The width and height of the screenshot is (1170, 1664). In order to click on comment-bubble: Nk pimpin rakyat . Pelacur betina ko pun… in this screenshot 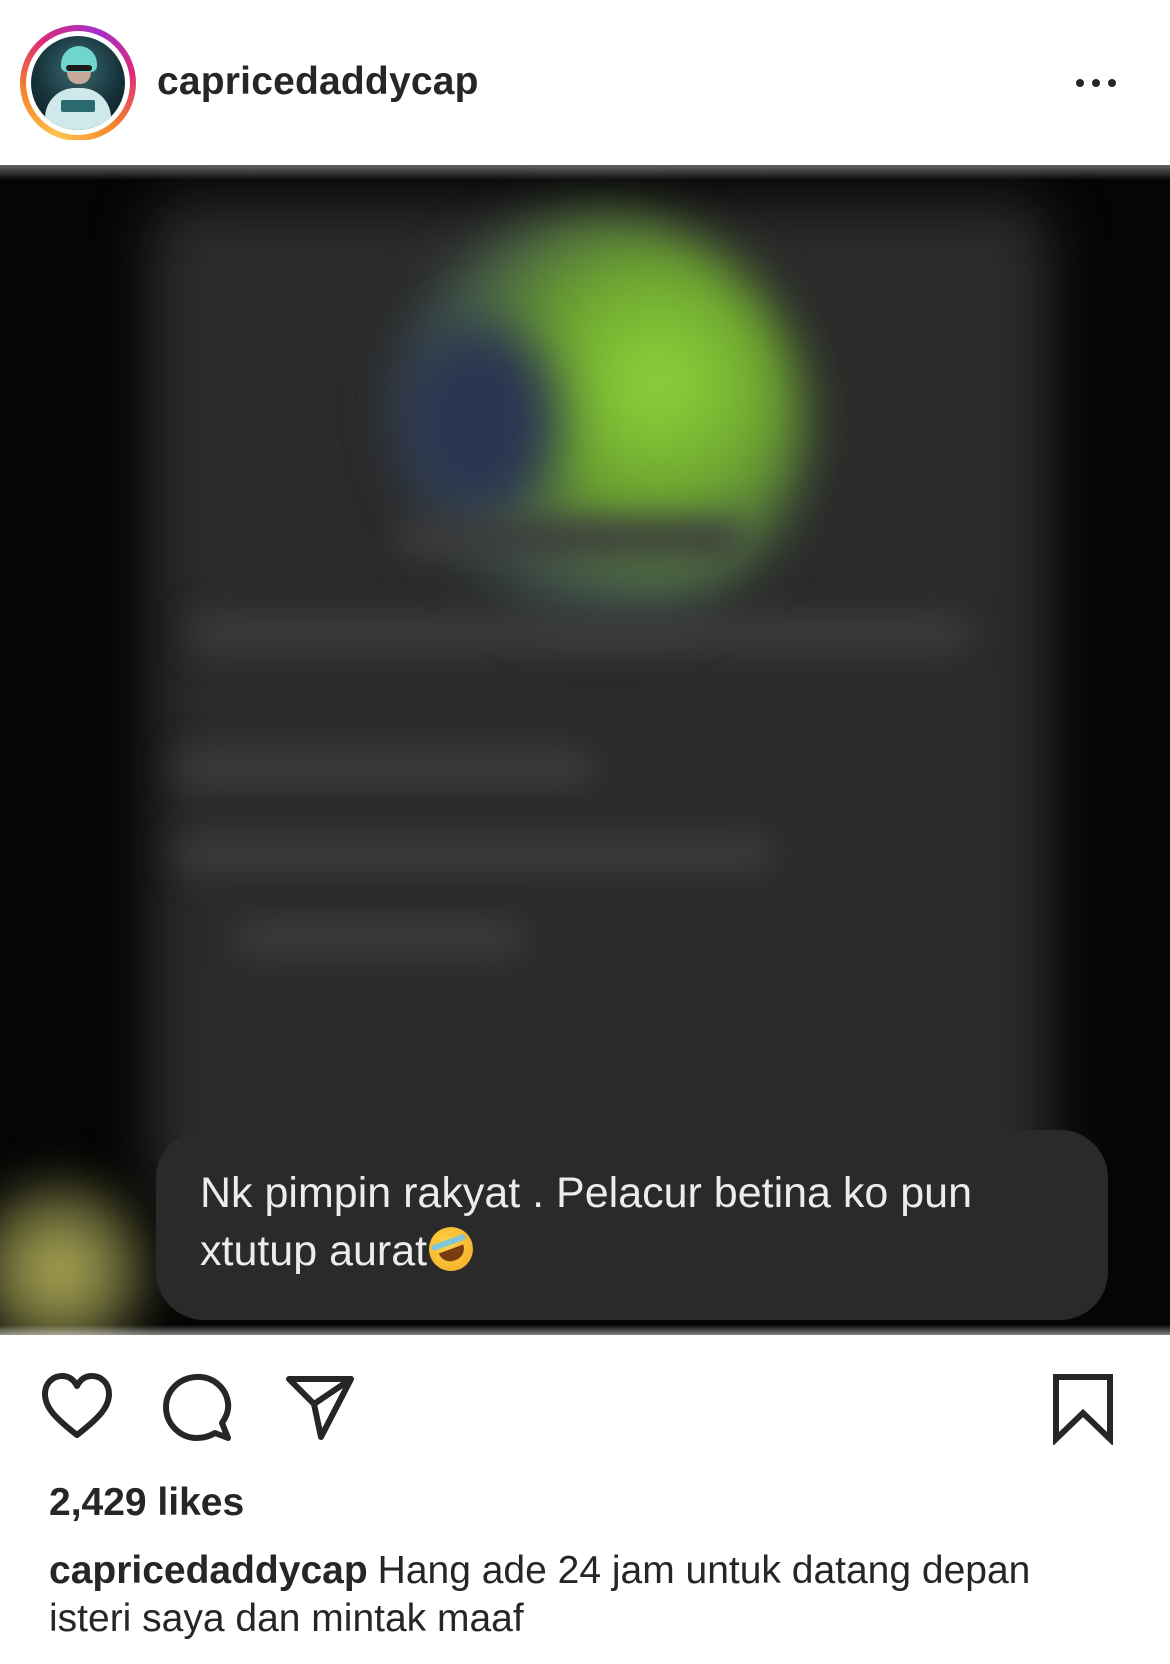, I will do `click(632, 1225)`.